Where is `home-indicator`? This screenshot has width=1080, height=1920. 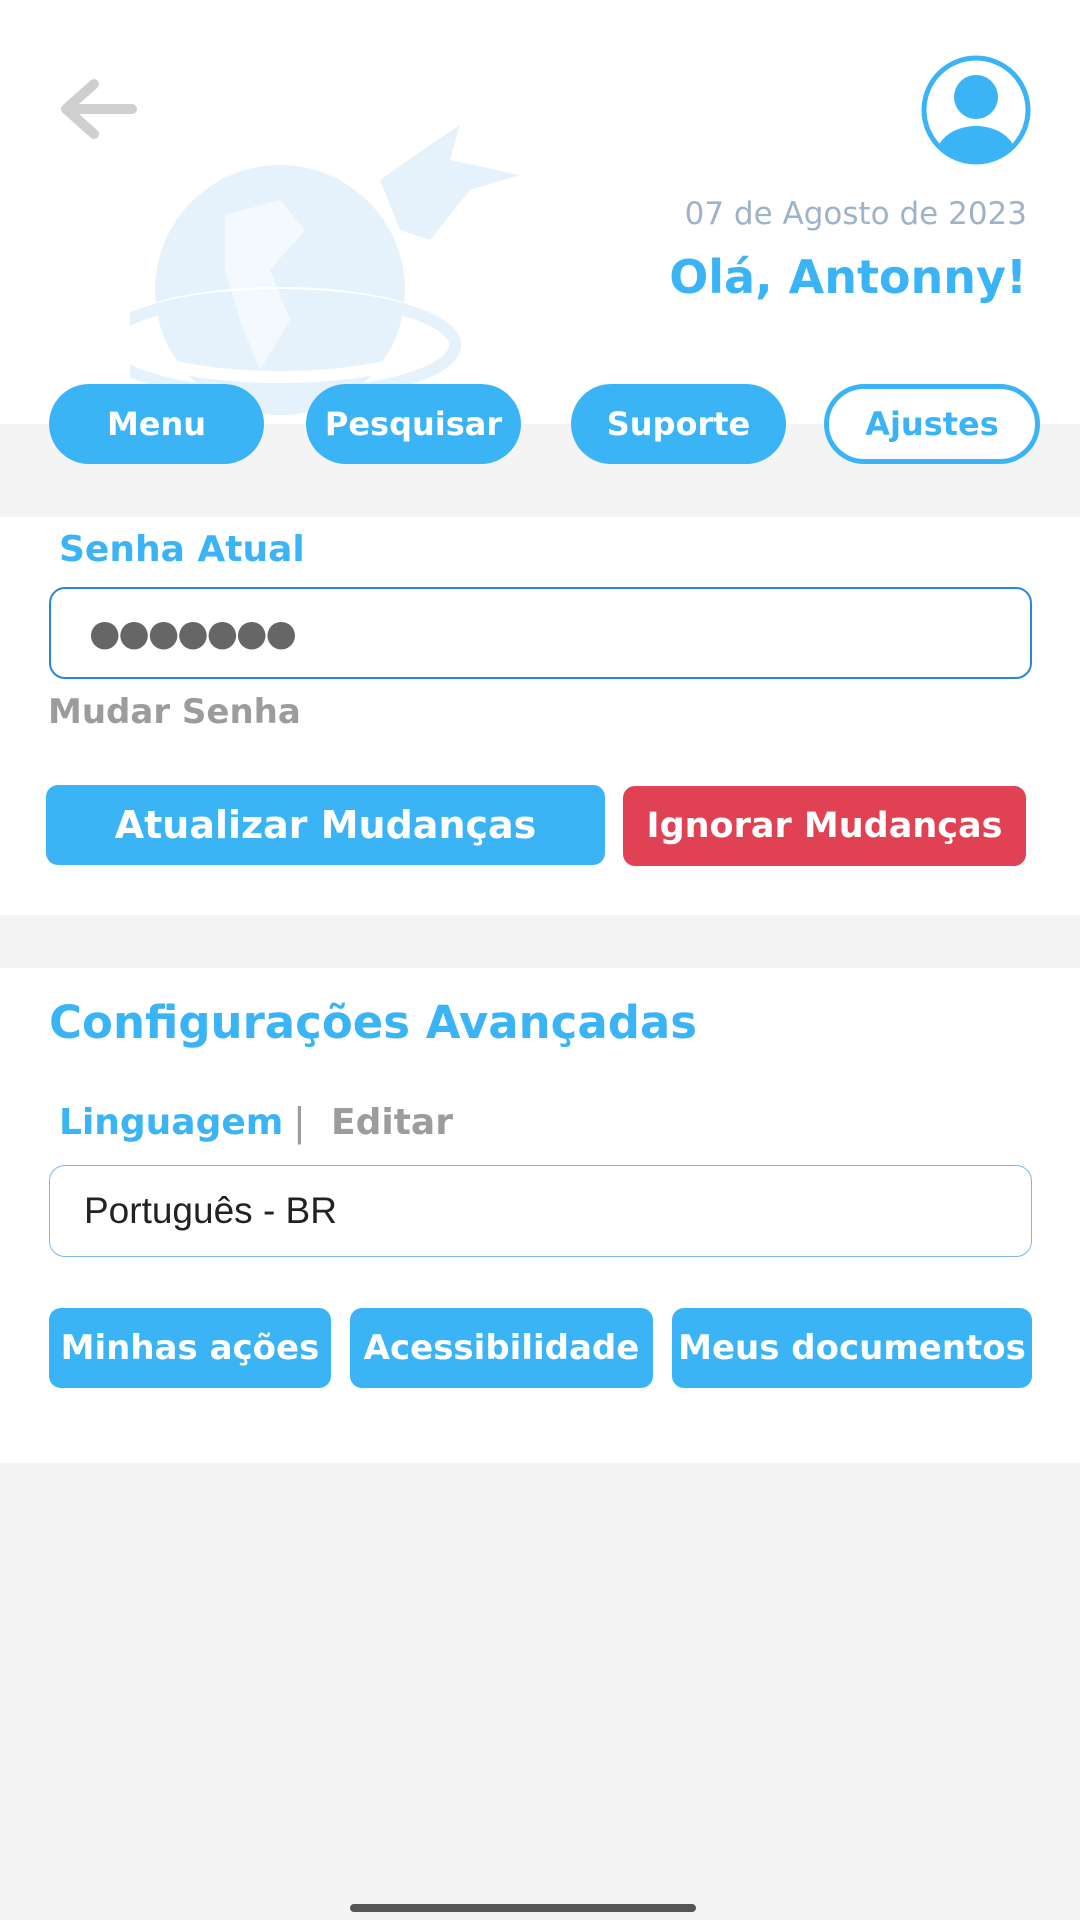
home-indicator is located at coordinates (523, 1908).